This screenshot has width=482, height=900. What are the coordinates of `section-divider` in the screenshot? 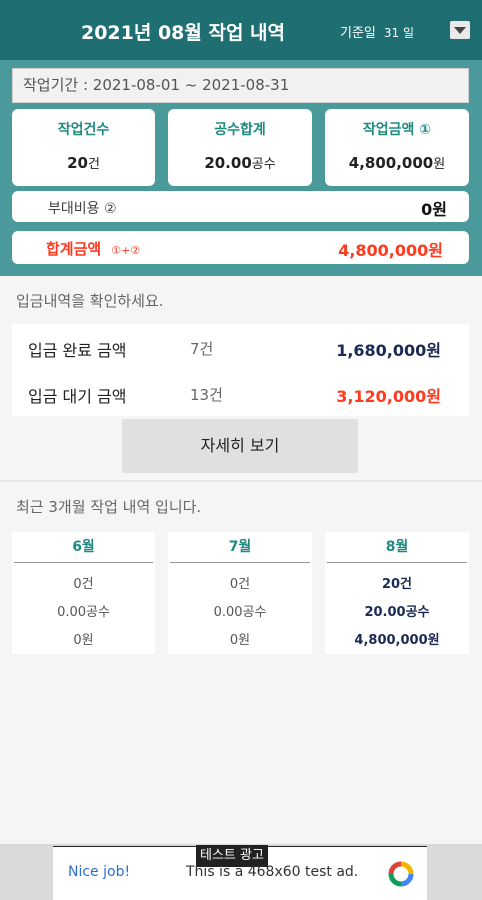 It's located at (241, 481).